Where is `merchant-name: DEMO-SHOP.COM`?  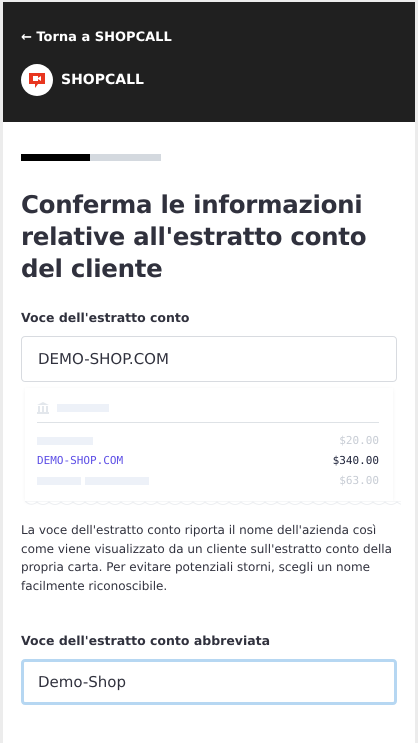 merchant-name: DEMO-SHOP.COM is located at coordinates (80, 461).